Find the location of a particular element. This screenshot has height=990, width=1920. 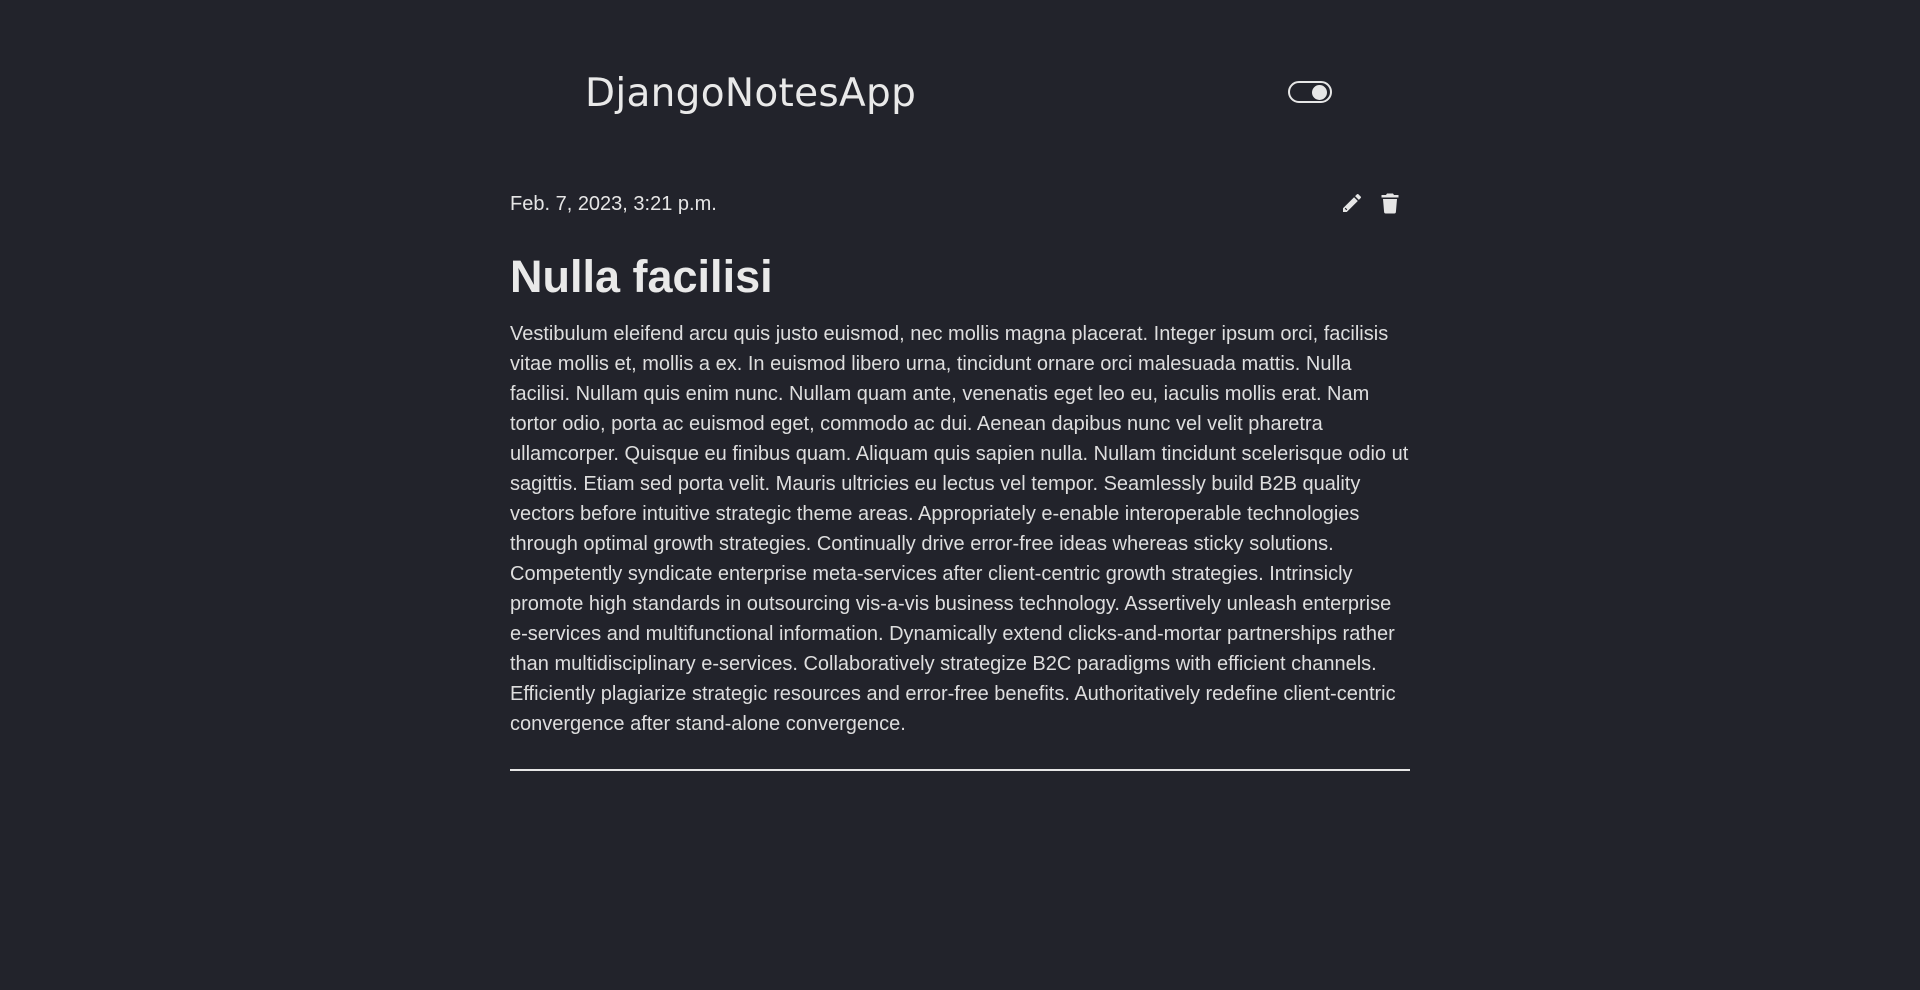

divider is located at coordinates (960, 770).